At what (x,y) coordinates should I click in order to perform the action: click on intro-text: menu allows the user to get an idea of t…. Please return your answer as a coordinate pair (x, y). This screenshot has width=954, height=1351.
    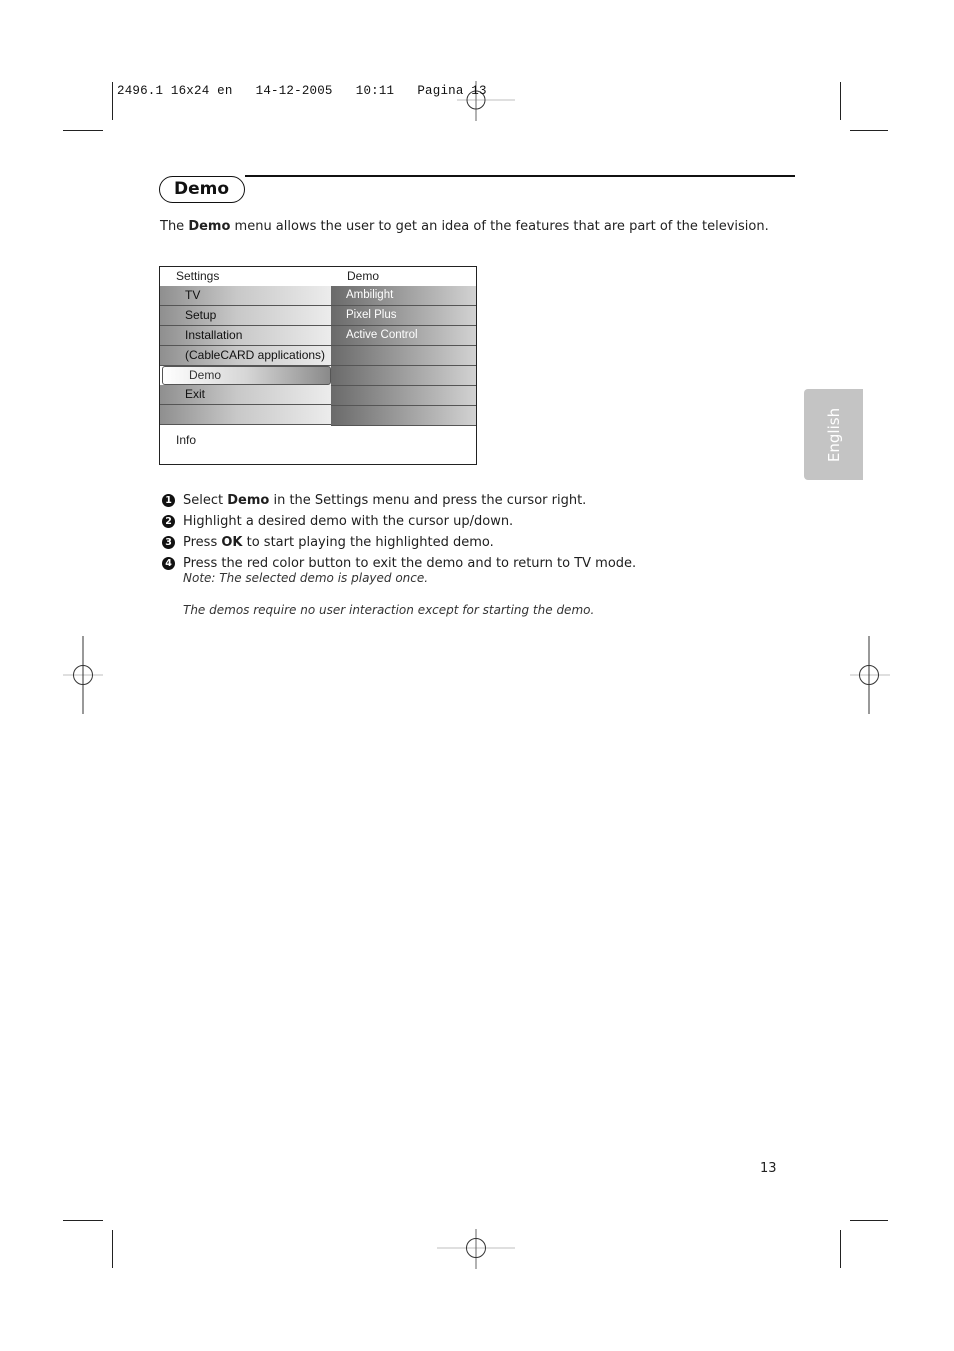
    Looking at the image, I should click on (499, 226).